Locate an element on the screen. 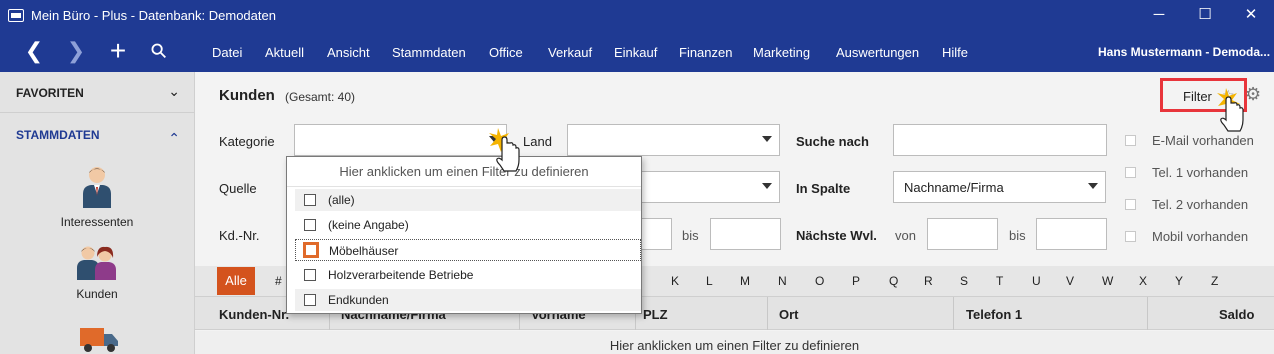  in-spalte-label: In Spalte is located at coordinates (823, 188).